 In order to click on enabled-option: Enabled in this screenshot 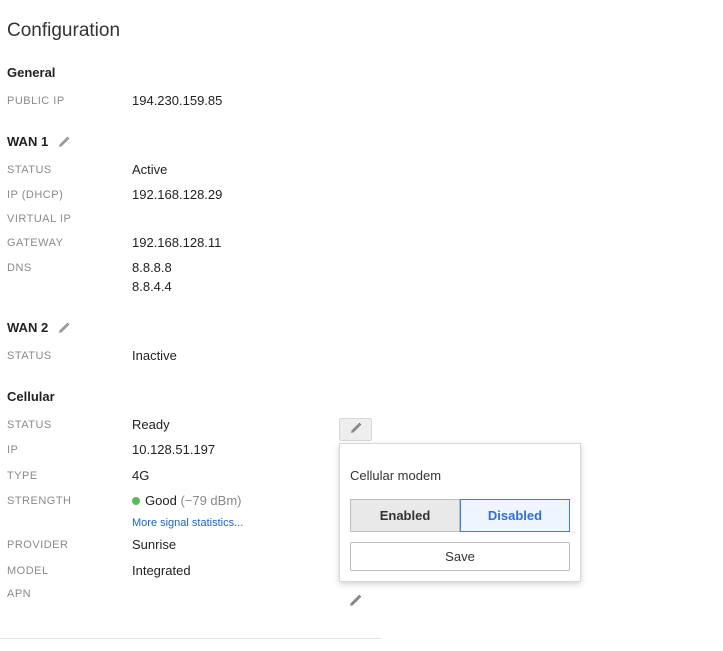, I will do `click(405, 515)`.